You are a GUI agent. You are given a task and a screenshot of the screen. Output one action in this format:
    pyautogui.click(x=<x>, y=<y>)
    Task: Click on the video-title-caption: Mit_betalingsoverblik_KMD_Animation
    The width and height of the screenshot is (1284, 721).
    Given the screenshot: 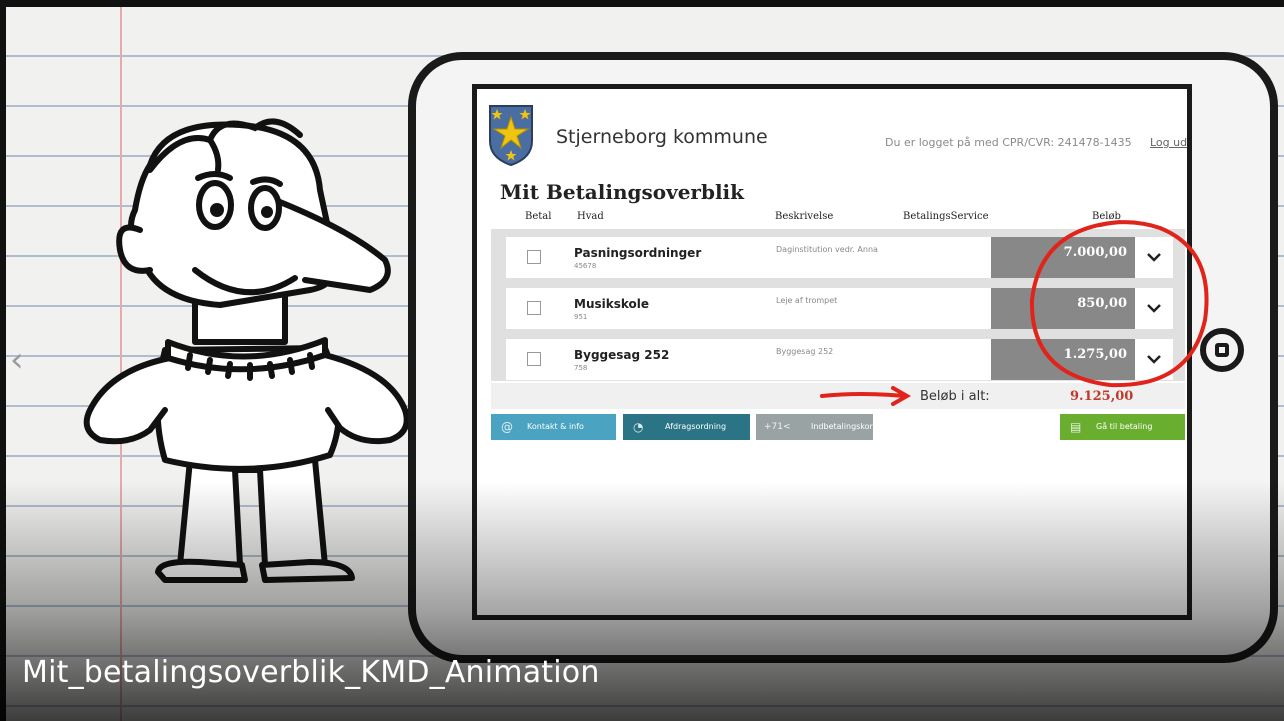 What is the action you would take?
    pyautogui.click(x=311, y=672)
    